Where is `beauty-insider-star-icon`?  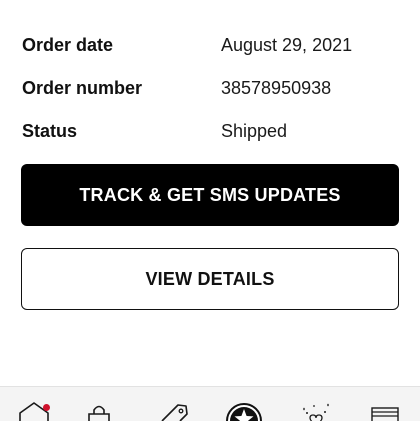
beauty-insider-star-icon is located at coordinates (244, 412).